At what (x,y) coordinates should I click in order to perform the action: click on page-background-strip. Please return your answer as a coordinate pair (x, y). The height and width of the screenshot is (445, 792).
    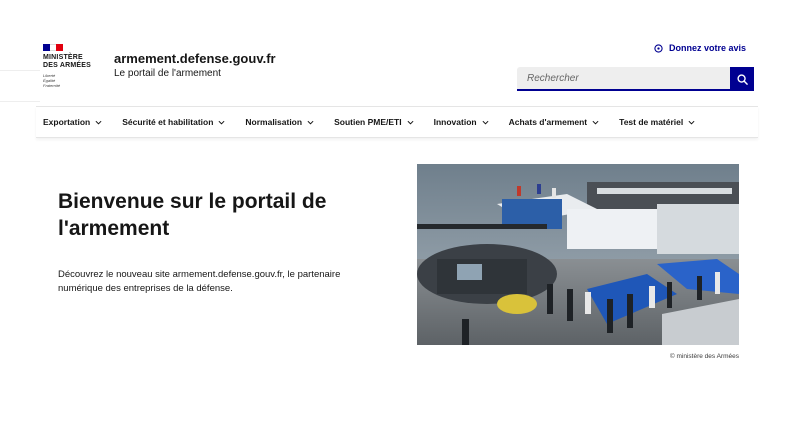
    Looking at the image, I should click on (20, 86).